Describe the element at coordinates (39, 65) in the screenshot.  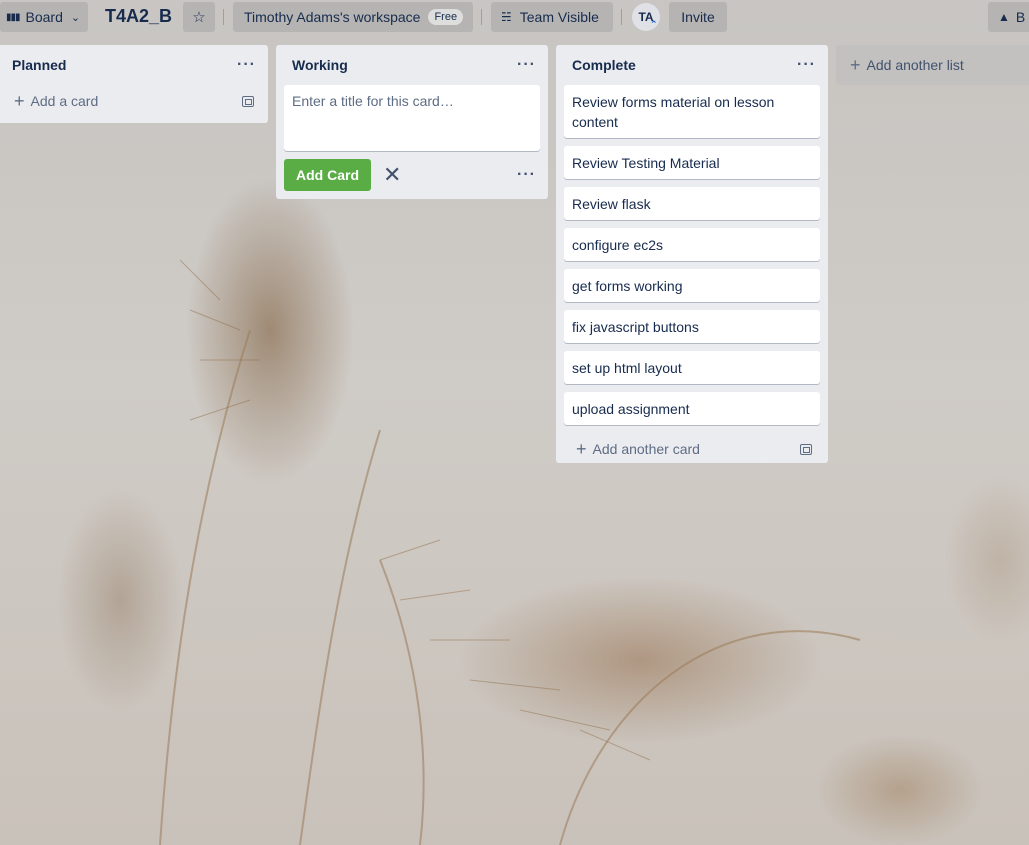
I see `list-title: Planned` at that location.